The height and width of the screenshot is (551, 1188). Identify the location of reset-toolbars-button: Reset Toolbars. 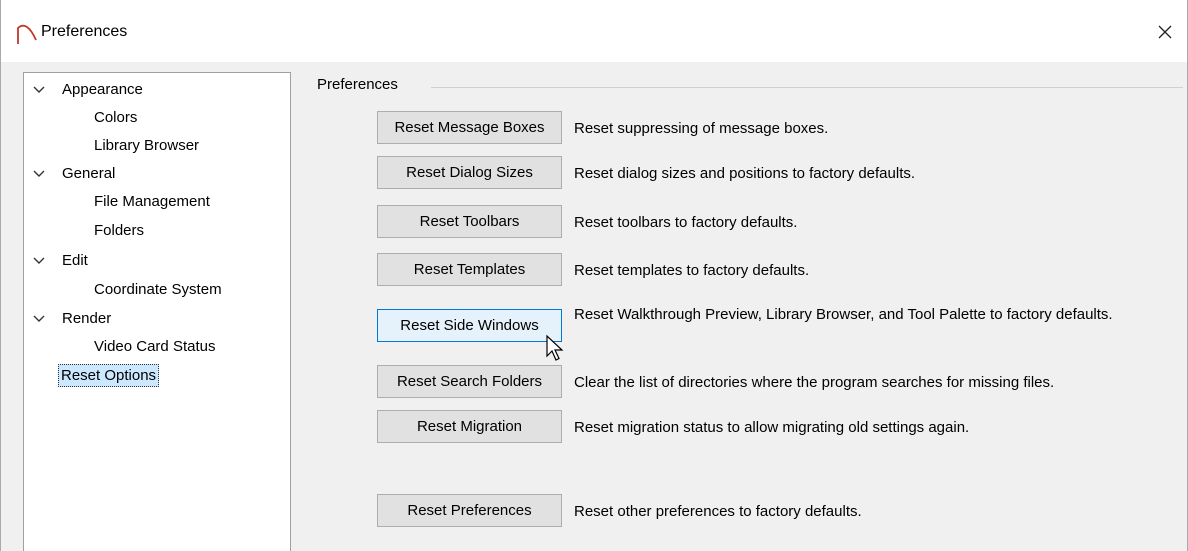
(469, 221).